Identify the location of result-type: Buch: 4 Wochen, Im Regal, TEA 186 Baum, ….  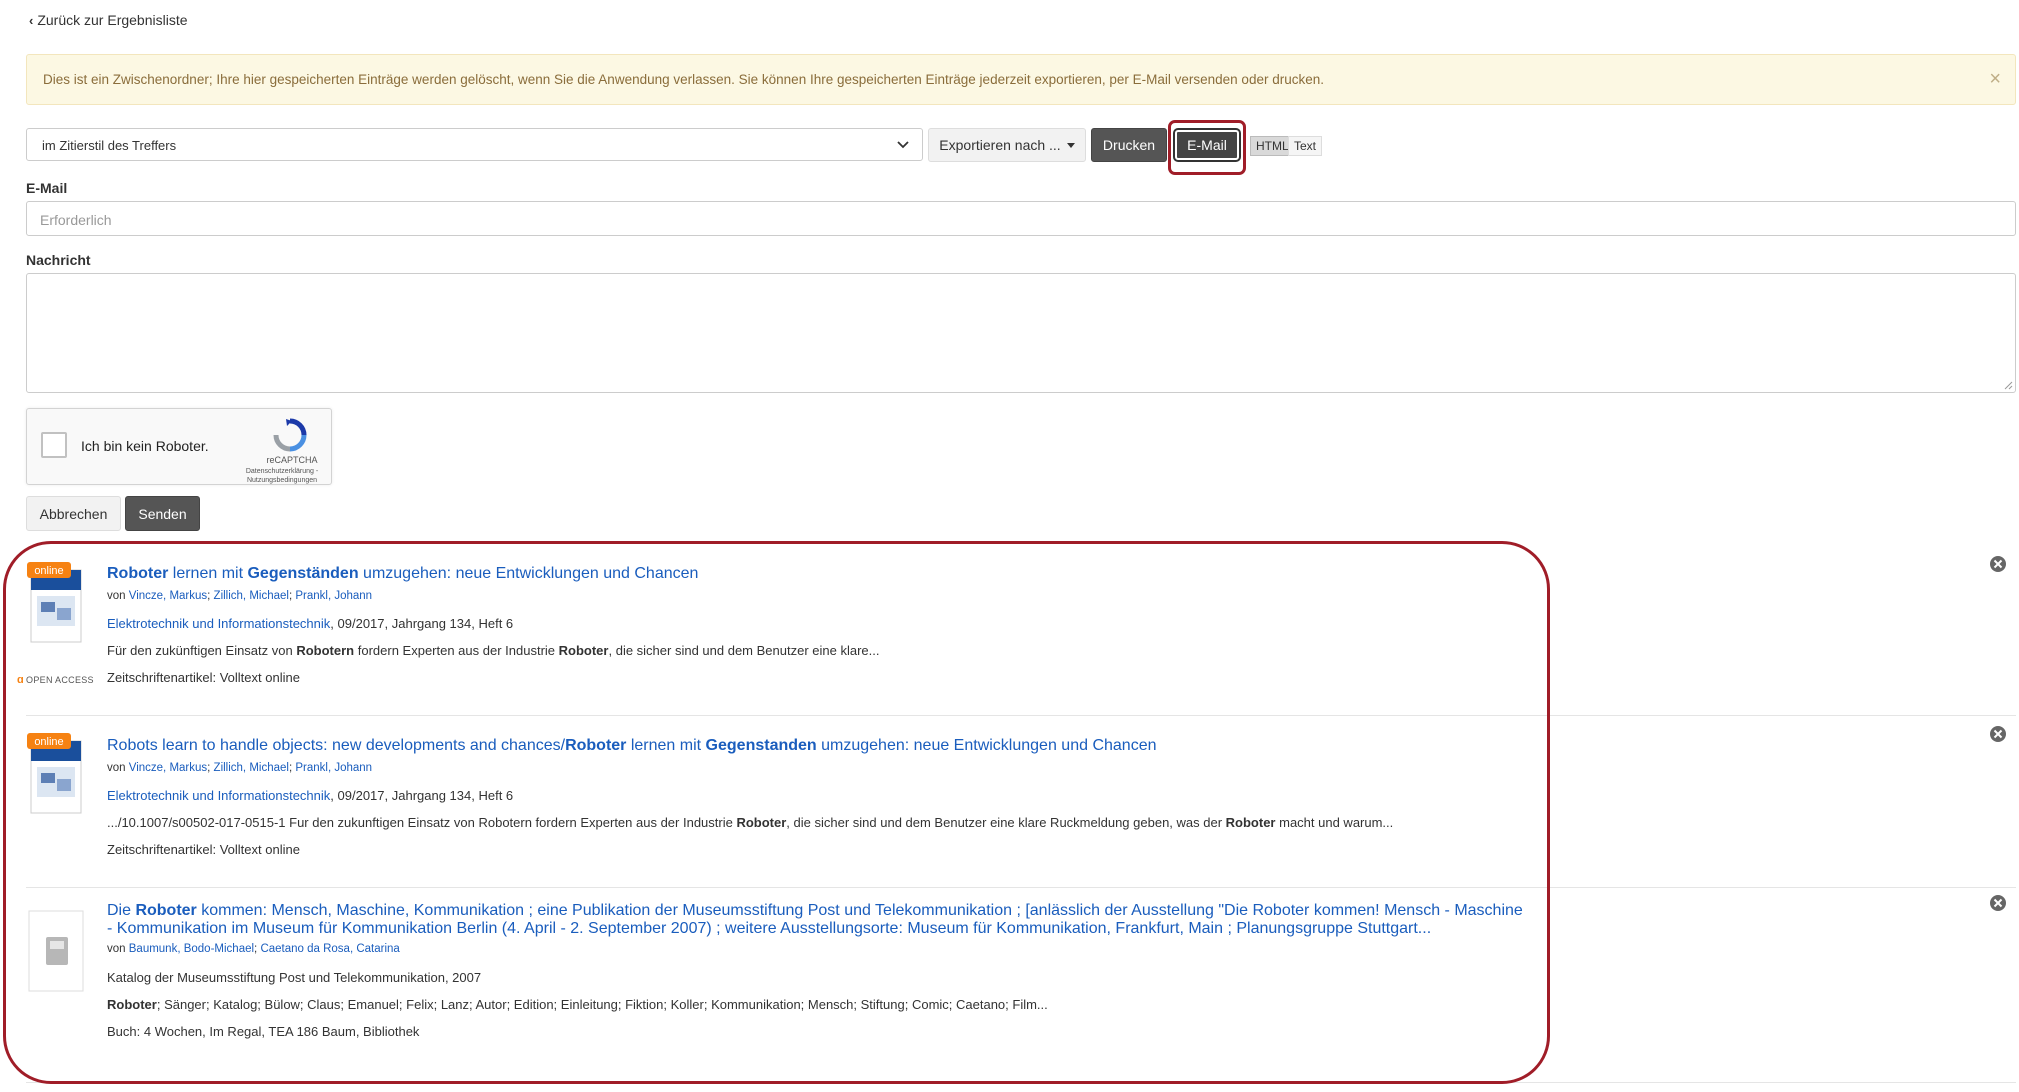
(263, 1031).